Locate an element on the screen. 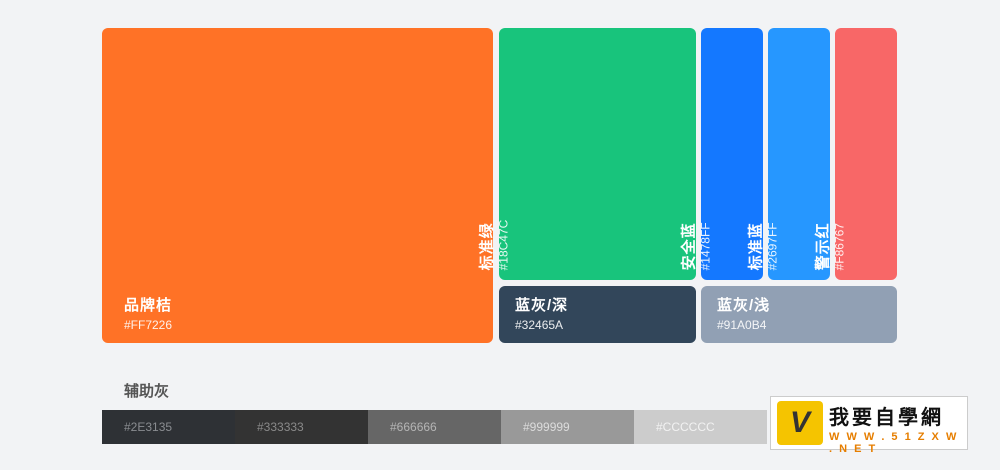 Image resolution: width=1000 pixels, height=470 pixels. swatch-vertical-label: 警示红 #F86767 is located at coordinates (831, 246).